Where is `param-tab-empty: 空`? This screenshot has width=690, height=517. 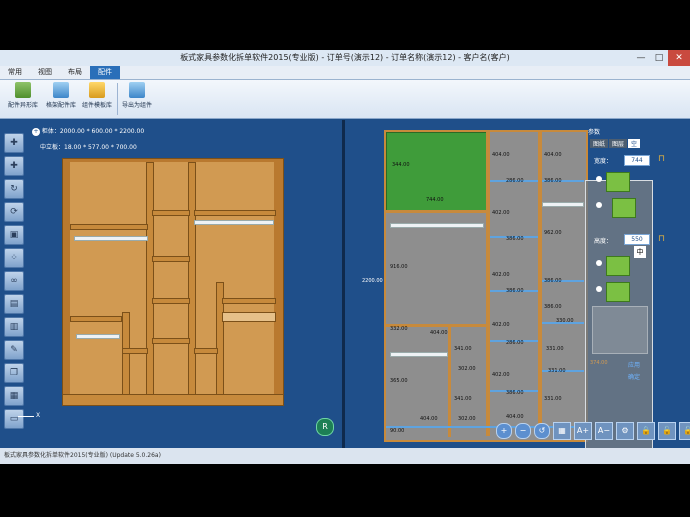 param-tab-empty: 空 is located at coordinates (634, 143).